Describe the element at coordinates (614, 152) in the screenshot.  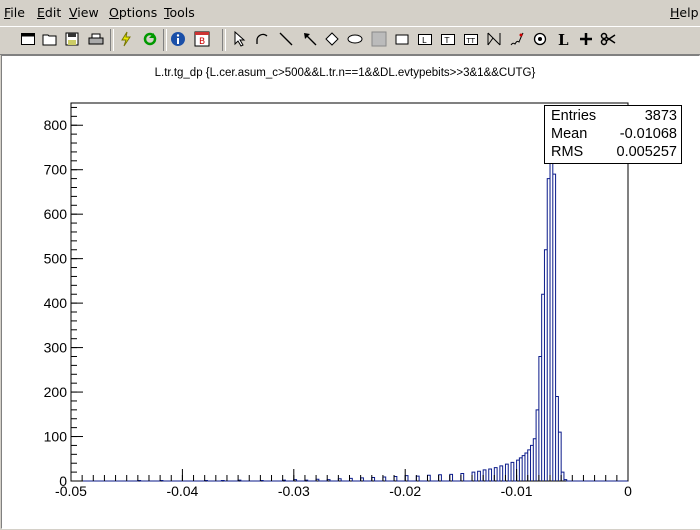
I see `stats-rms: RMS 0.005257` at that location.